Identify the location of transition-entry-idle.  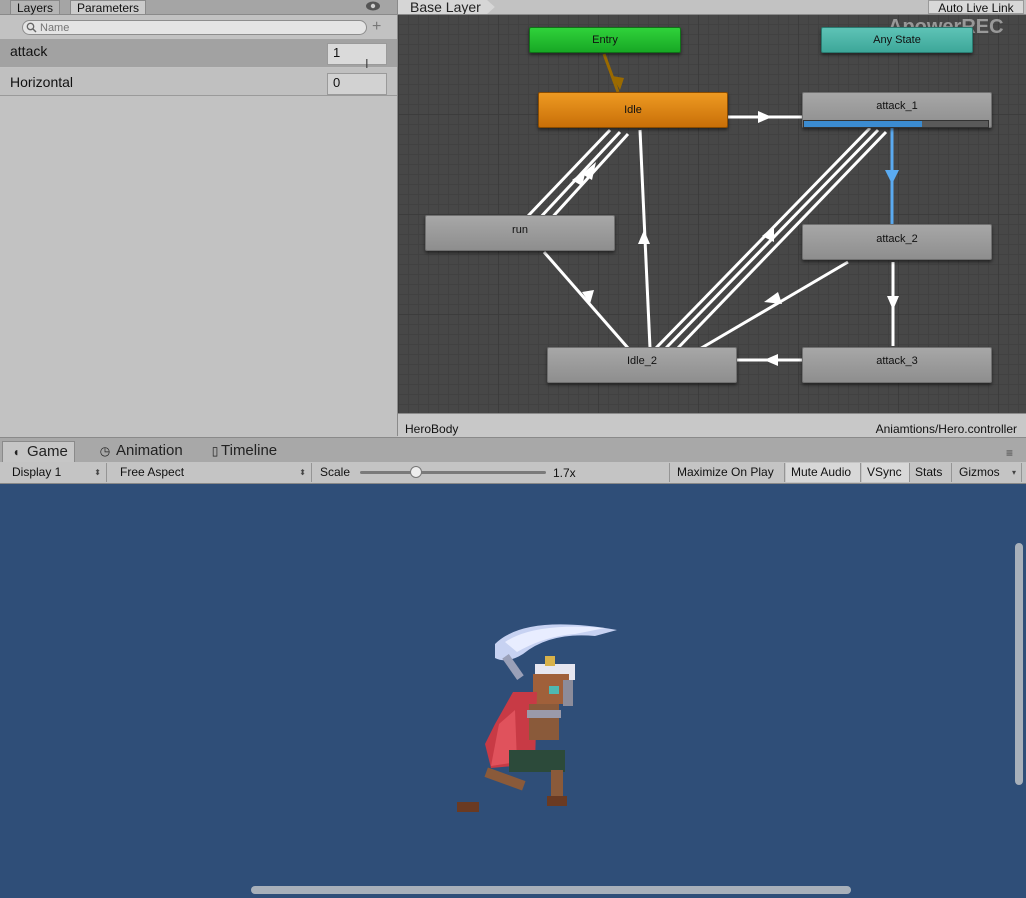
(611, 73).